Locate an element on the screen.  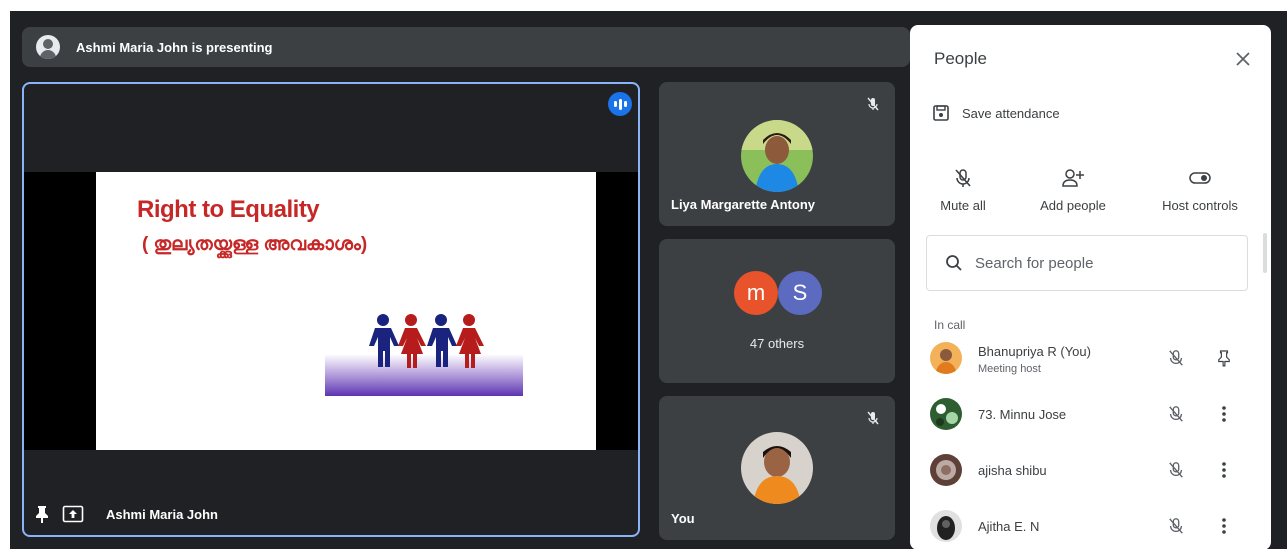
save-attendance-label: Save attendance is located at coordinates (1011, 113).